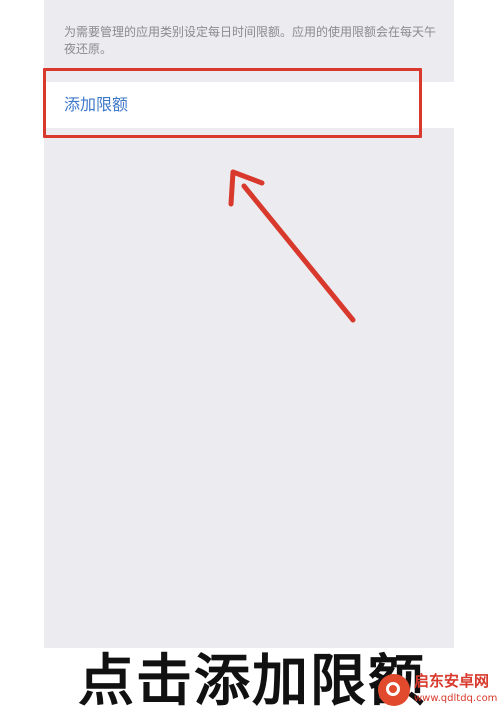 The height and width of the screenshot is (714, 500). What do you see at coordinates (232, 103) in the screenshot?
I see `highlight-annotation-box` at bounding box center [232, 103].